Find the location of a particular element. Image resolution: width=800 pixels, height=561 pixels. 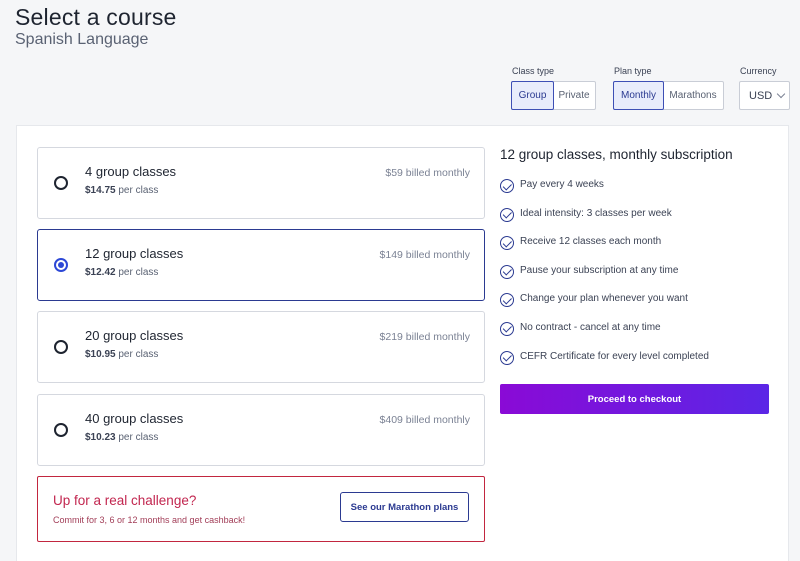

benefit-text: No contract - cancel at any time is located at coordinates (590, 327).